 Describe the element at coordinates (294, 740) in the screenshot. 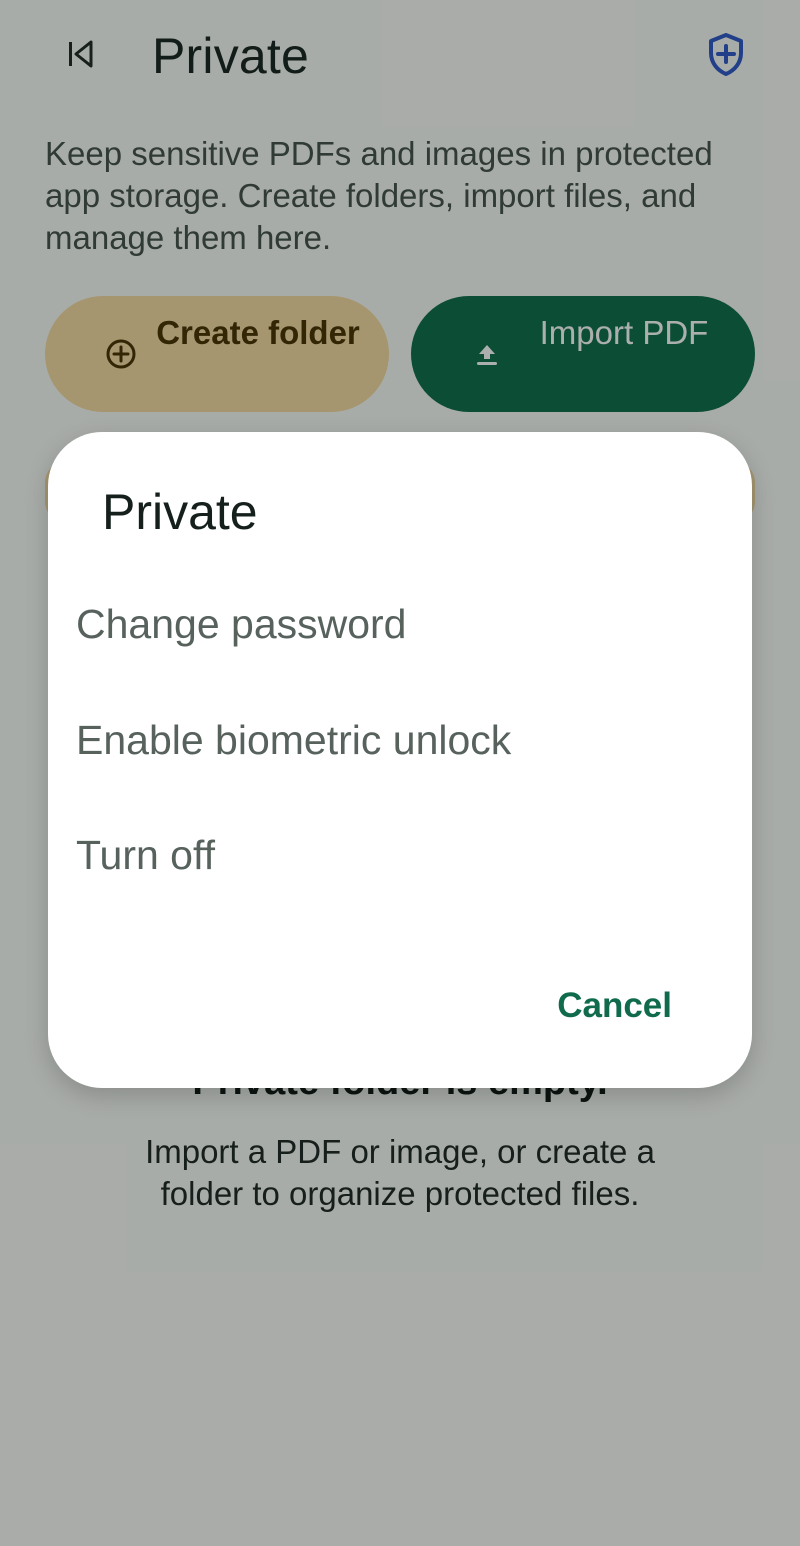

I see `enable-biometric-unlock-label: Enable biometric unlock` at that location.